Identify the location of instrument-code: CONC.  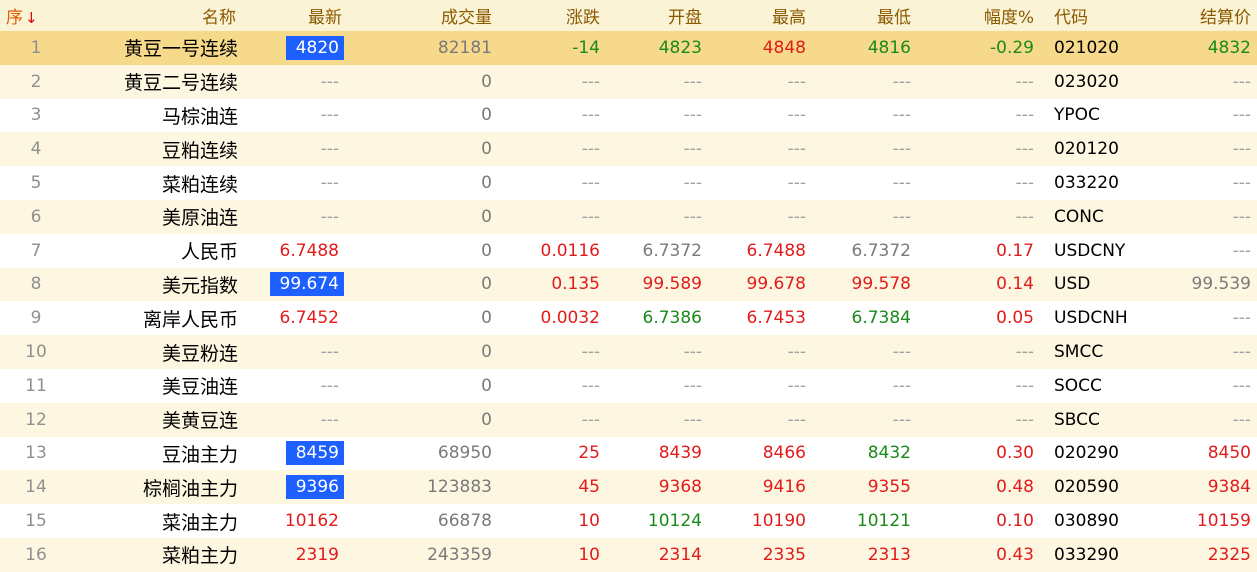
(1079, 216).